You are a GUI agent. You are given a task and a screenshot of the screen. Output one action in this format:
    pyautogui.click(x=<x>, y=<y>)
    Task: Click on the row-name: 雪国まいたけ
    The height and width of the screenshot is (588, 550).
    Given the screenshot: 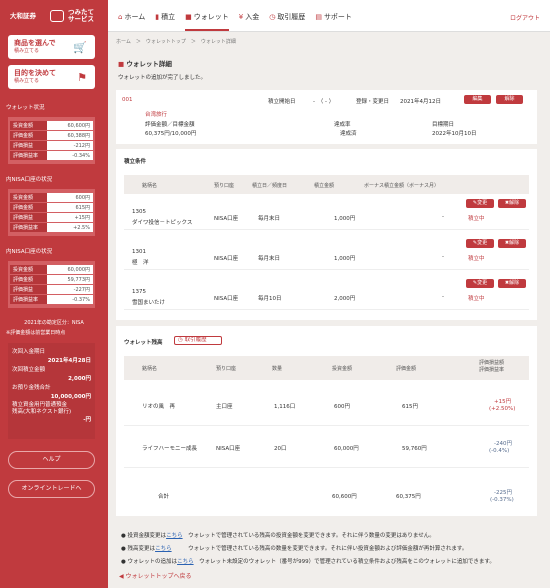 What is the action you would take?
    pyautogui.click(x=149, y=303)
    